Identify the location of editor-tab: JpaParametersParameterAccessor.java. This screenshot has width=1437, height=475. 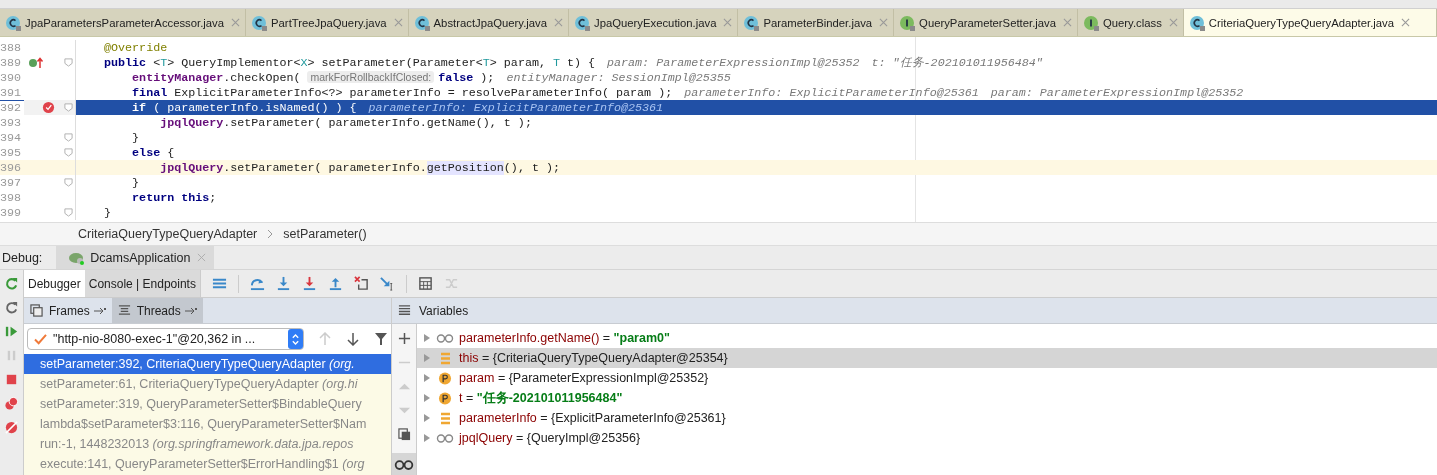
(123, 22).